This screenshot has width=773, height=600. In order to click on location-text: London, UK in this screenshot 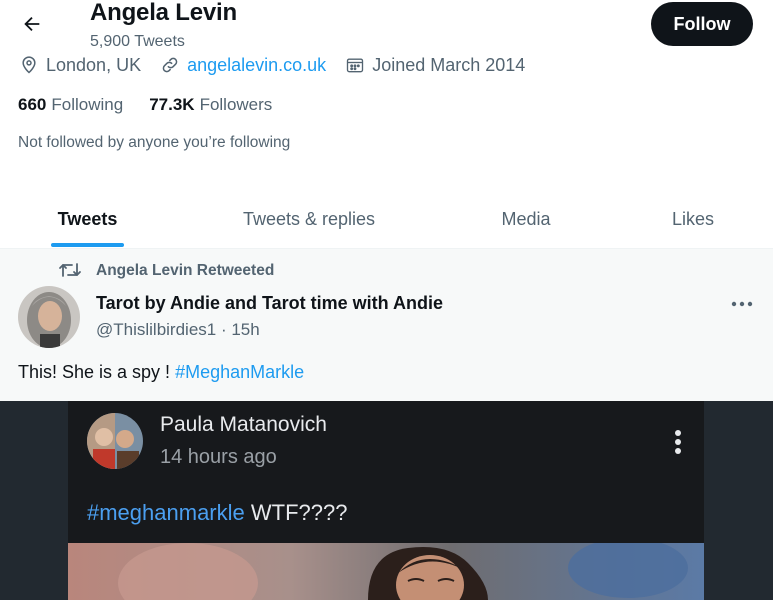, I will do `click(94, 64)`.